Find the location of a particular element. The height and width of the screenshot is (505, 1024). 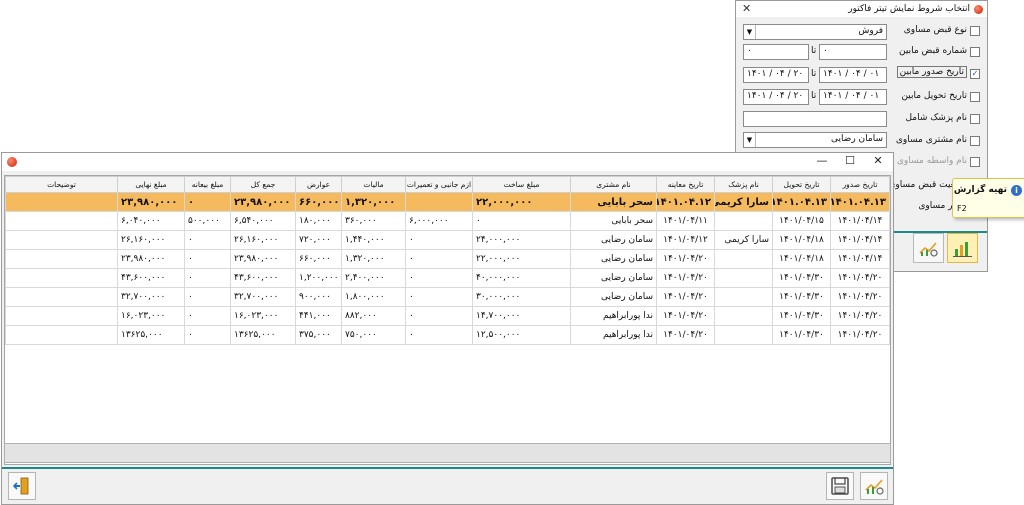

customer-name-checkbox is located at coordinates (975, 141).